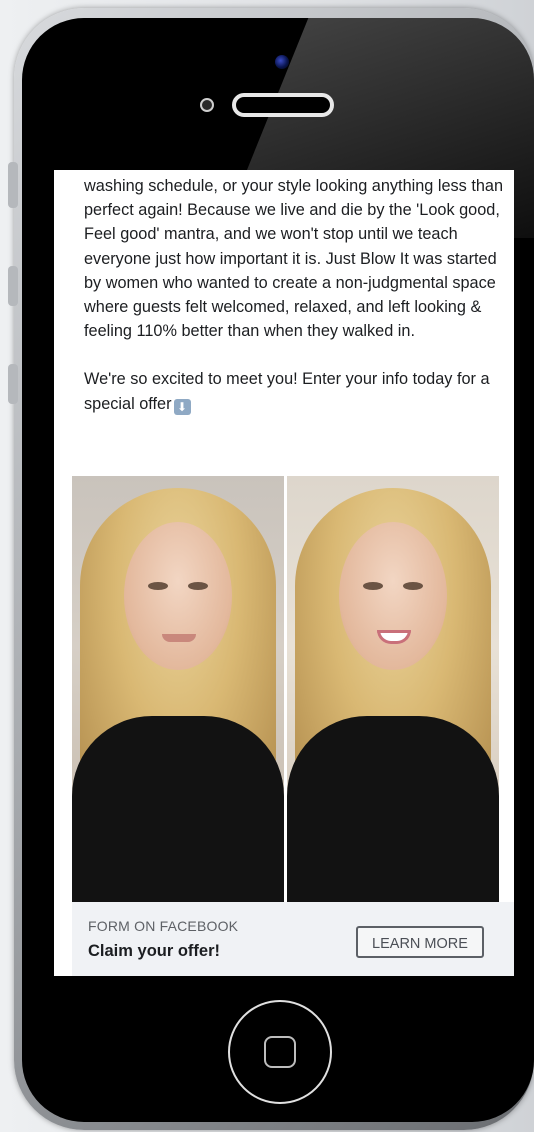 Image resolution: width=534 pixels, height=1132 pixels. What do you see at coordinates (178, 689) in the screenshot?
I see `before-photo` at bounding box center [178, 689].